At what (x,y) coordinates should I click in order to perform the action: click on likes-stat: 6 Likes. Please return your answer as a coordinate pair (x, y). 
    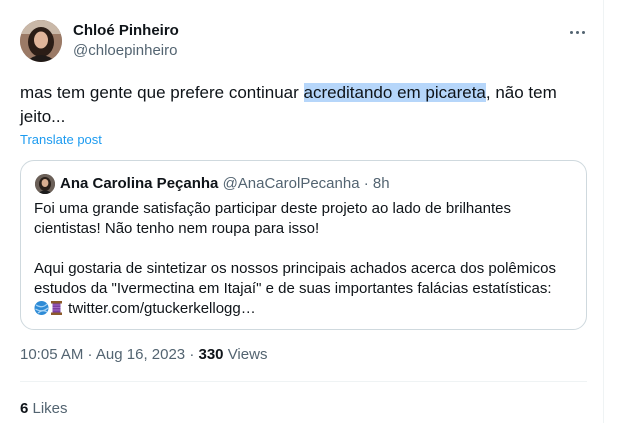
    Looking at the image, I should click on (44, 408).